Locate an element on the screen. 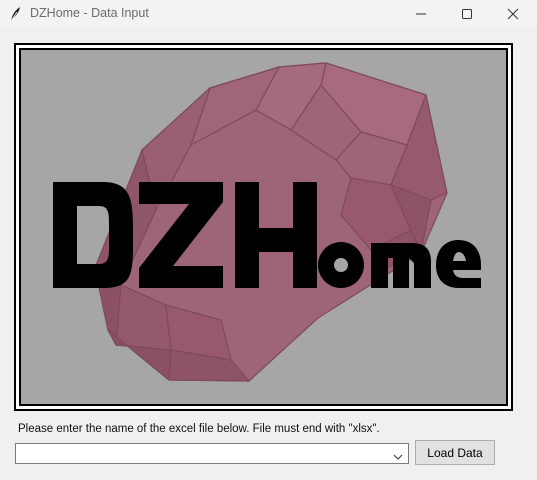  minimize-icon is located at coordinates (421, 14).